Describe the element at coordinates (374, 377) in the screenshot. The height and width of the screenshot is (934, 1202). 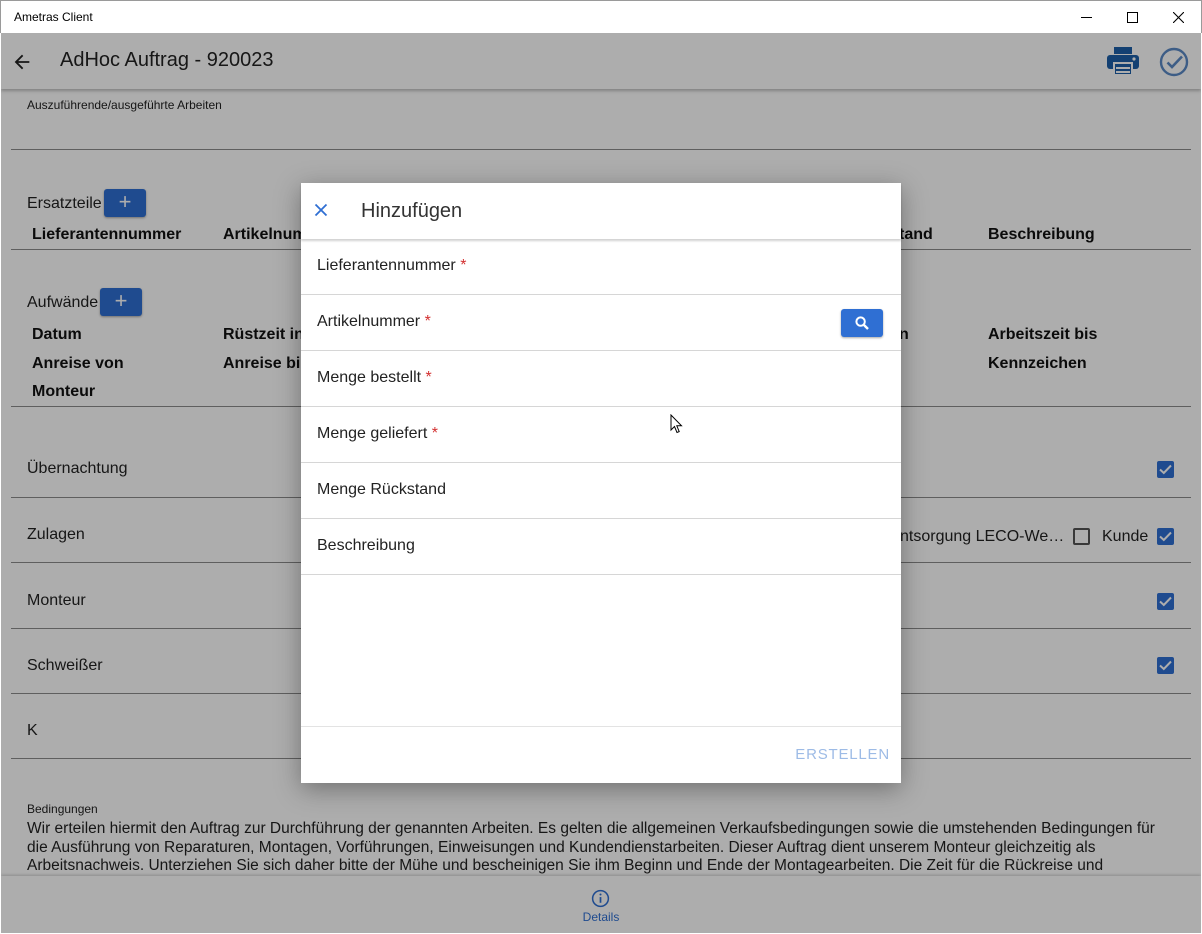
I see `field-label: Menge bestellt *` at that location.